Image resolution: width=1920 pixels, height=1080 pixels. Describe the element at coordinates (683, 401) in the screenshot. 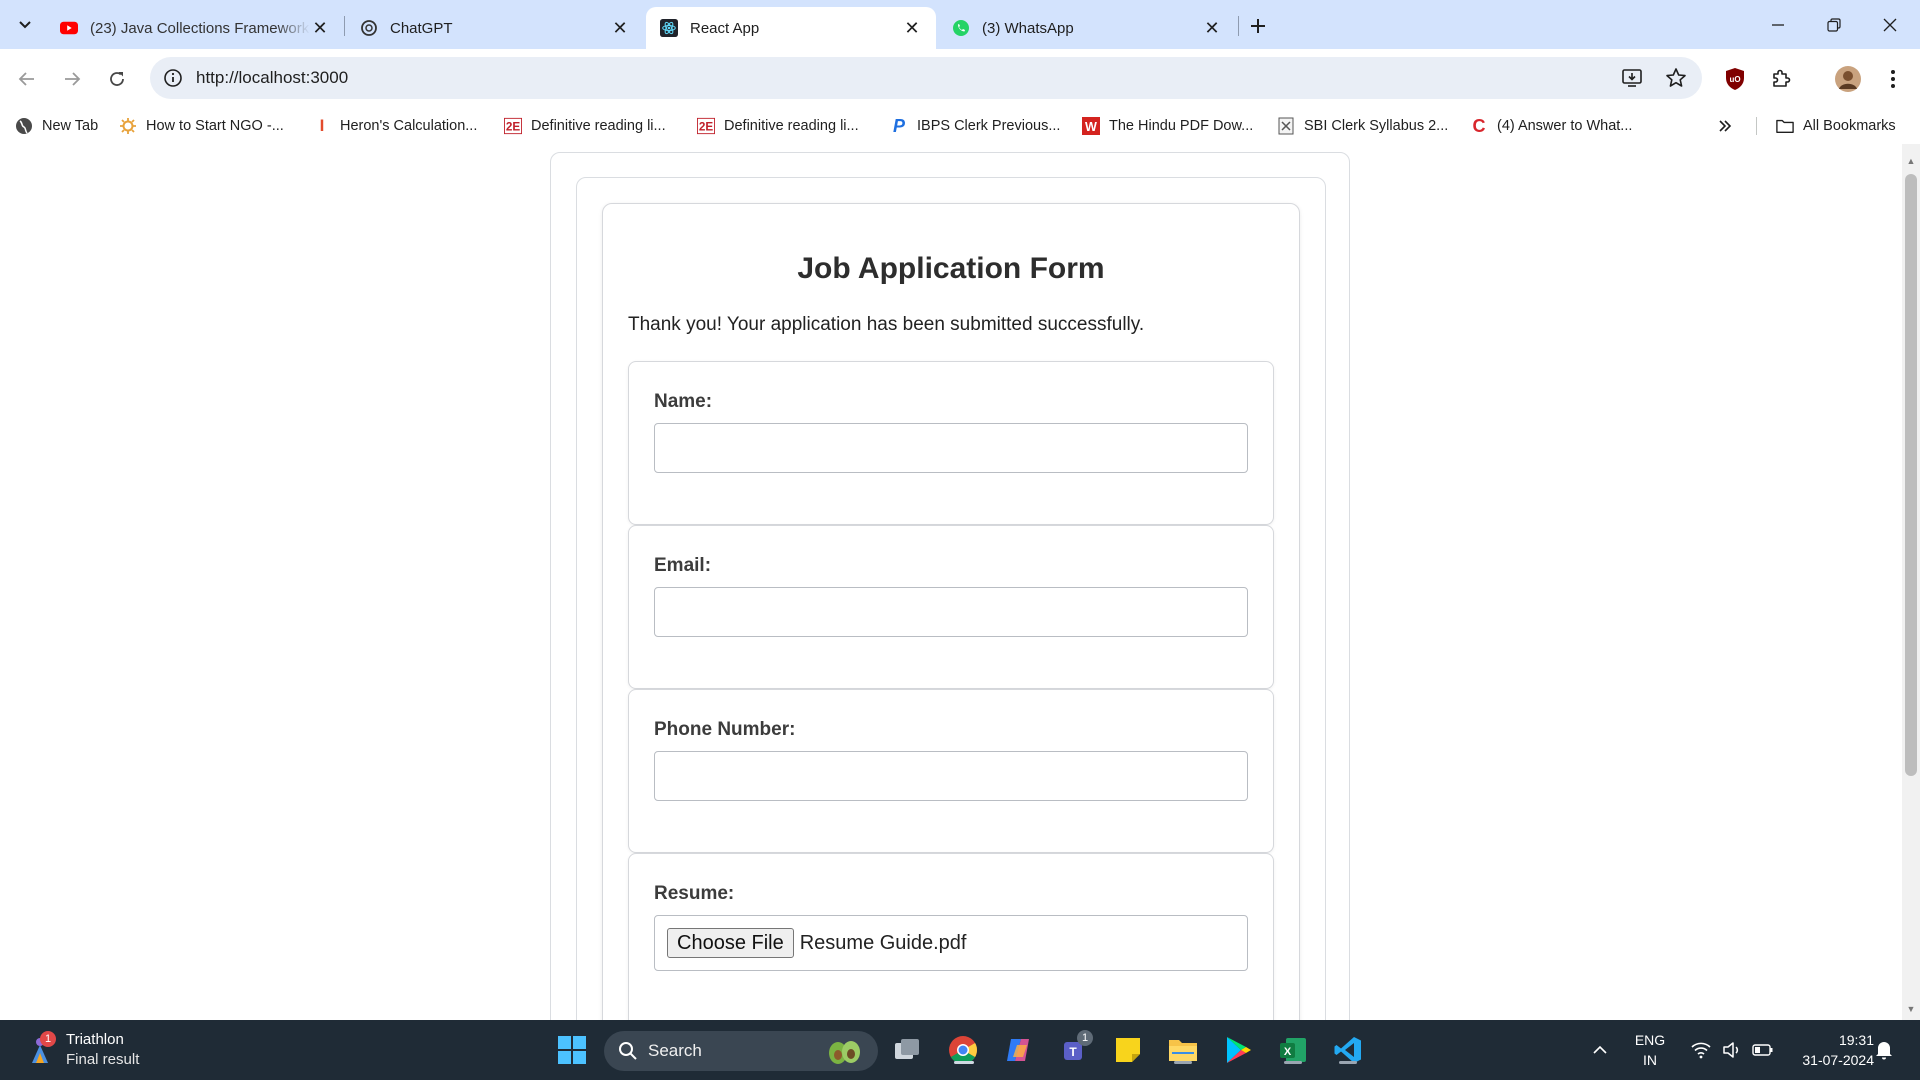

I see `name-label: Name:` at that location.